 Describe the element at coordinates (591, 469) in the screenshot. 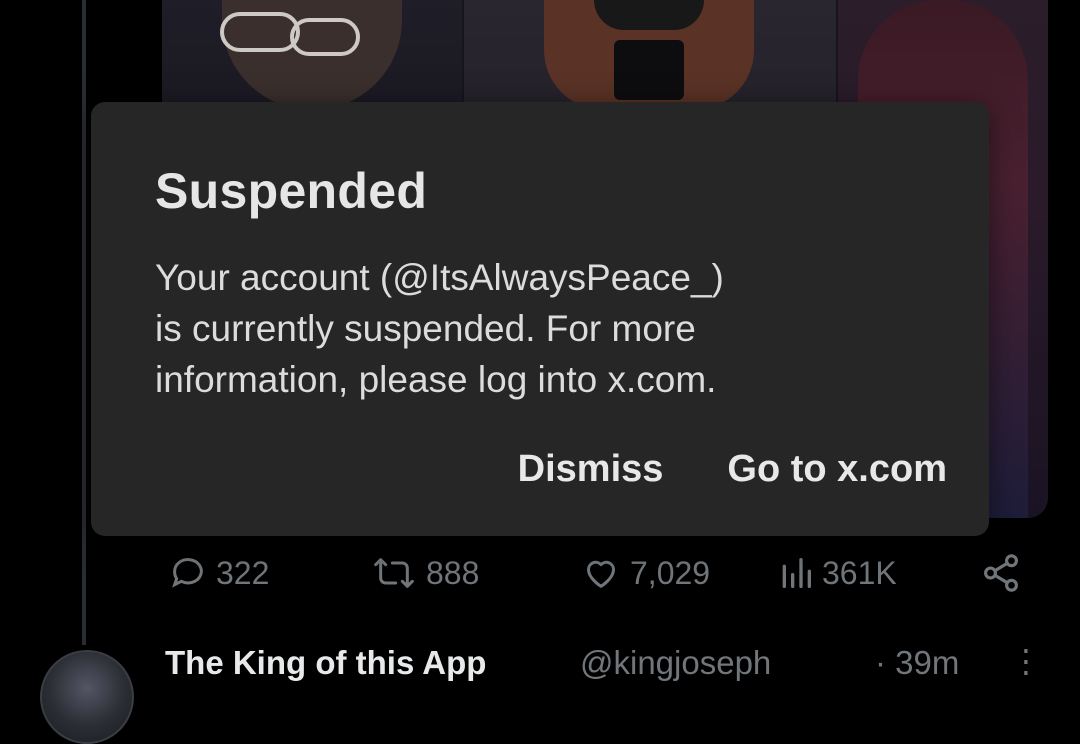

I see `dismiss-button: Dismiss` at that location.